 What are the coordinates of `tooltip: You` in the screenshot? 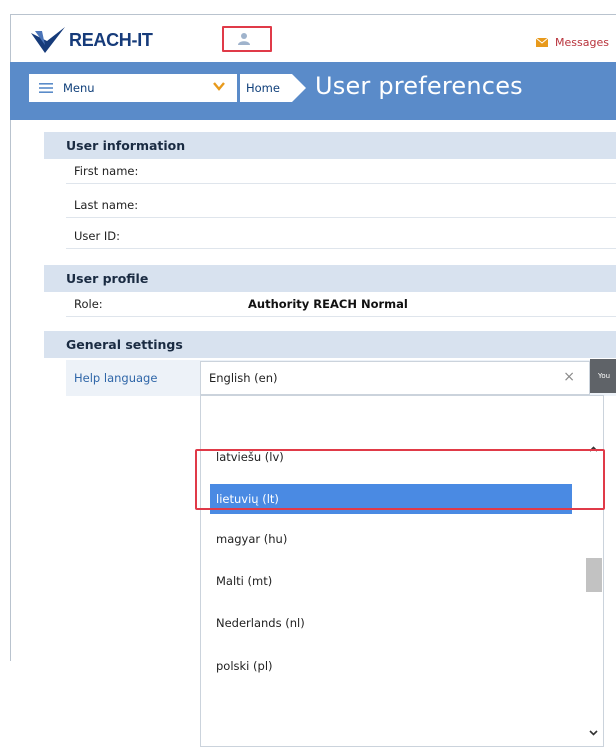 It's located at (603, 376).